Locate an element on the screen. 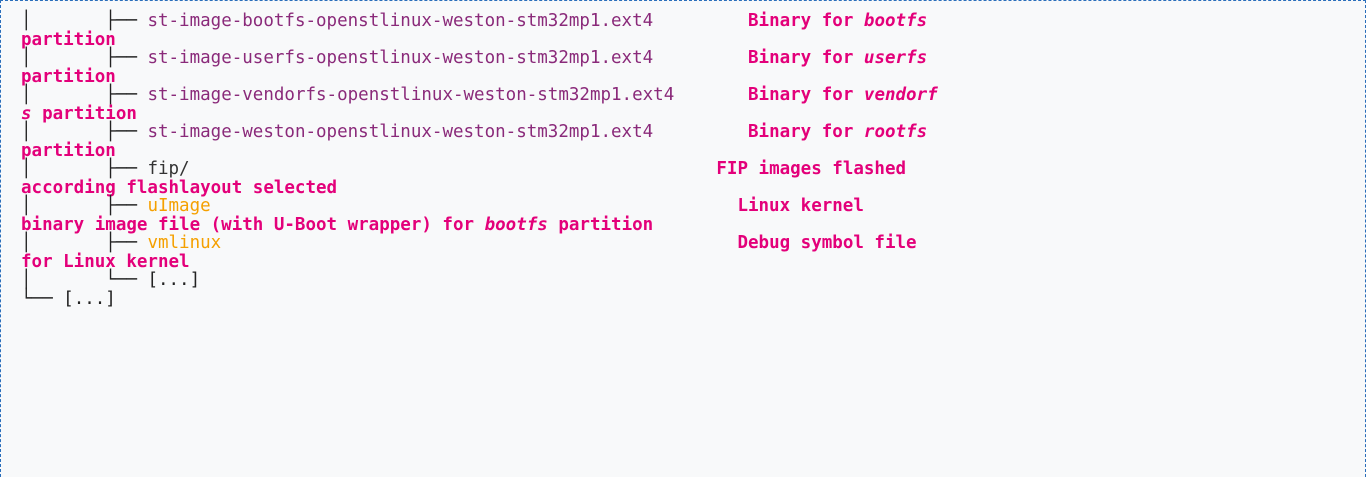 This screenshot has width=1368, height=477. tree-row: │ └── [...] is located at coordinates (479, 280).